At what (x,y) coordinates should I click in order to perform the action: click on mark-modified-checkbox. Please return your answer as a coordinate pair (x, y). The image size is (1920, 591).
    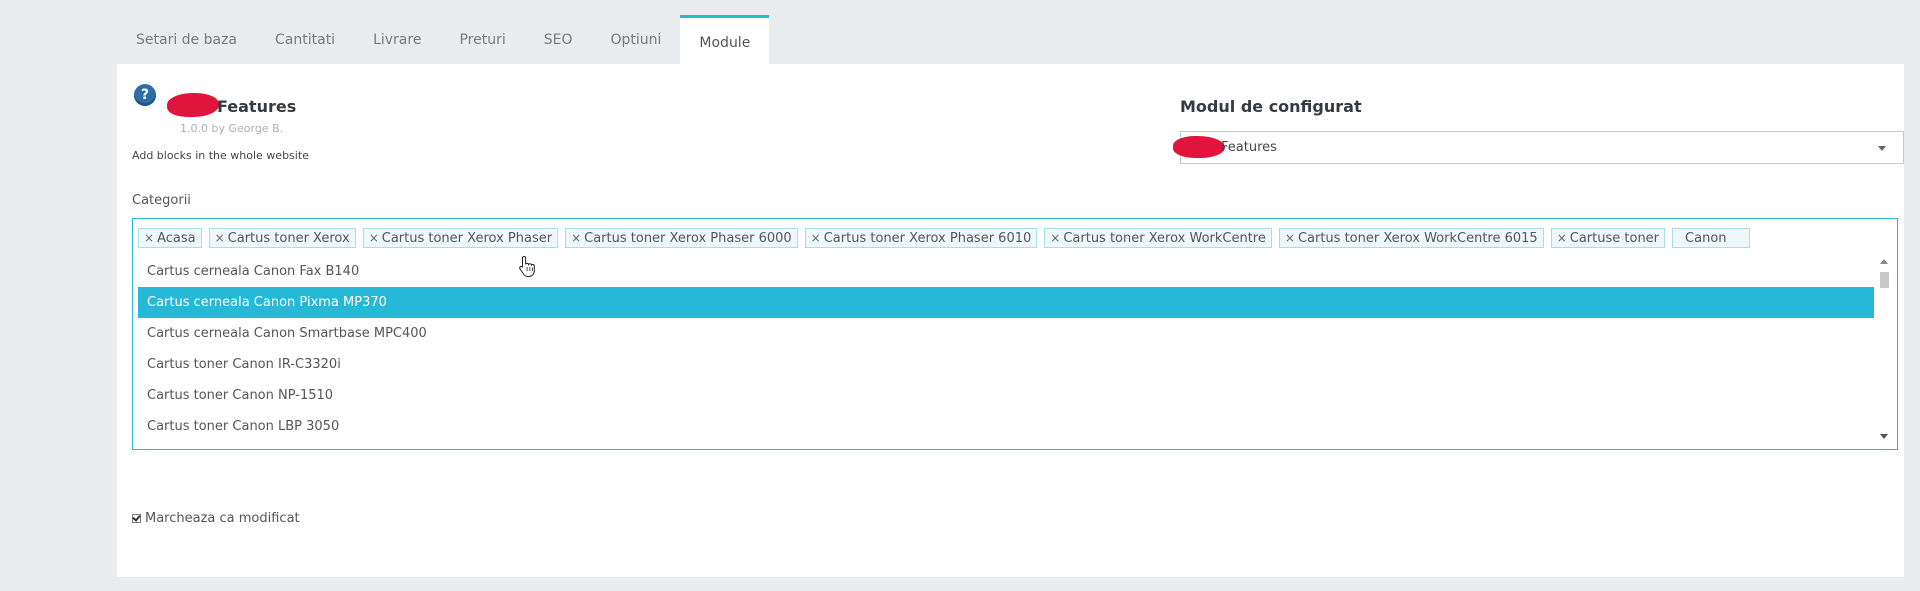
    Looking at the image, I should click on (136, 518).